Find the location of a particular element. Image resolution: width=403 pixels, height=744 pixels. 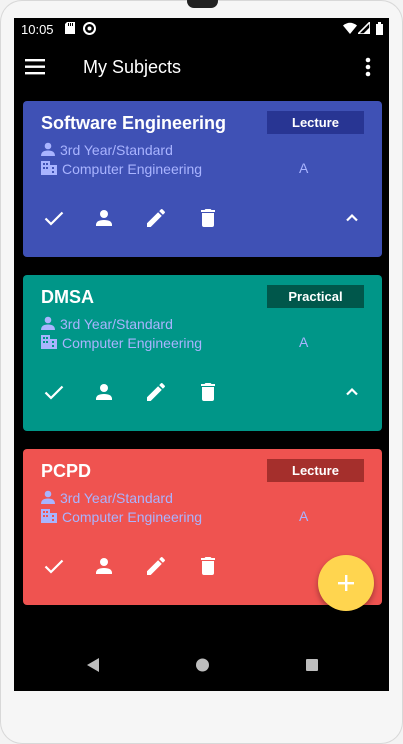

wifi-icon is located at coordinates (350, 29).